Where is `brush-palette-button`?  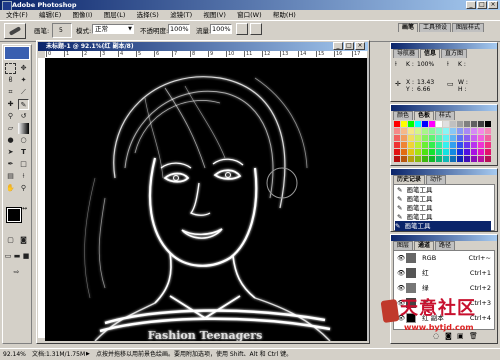 brush-palette-button is located at coordinates (256, 29).